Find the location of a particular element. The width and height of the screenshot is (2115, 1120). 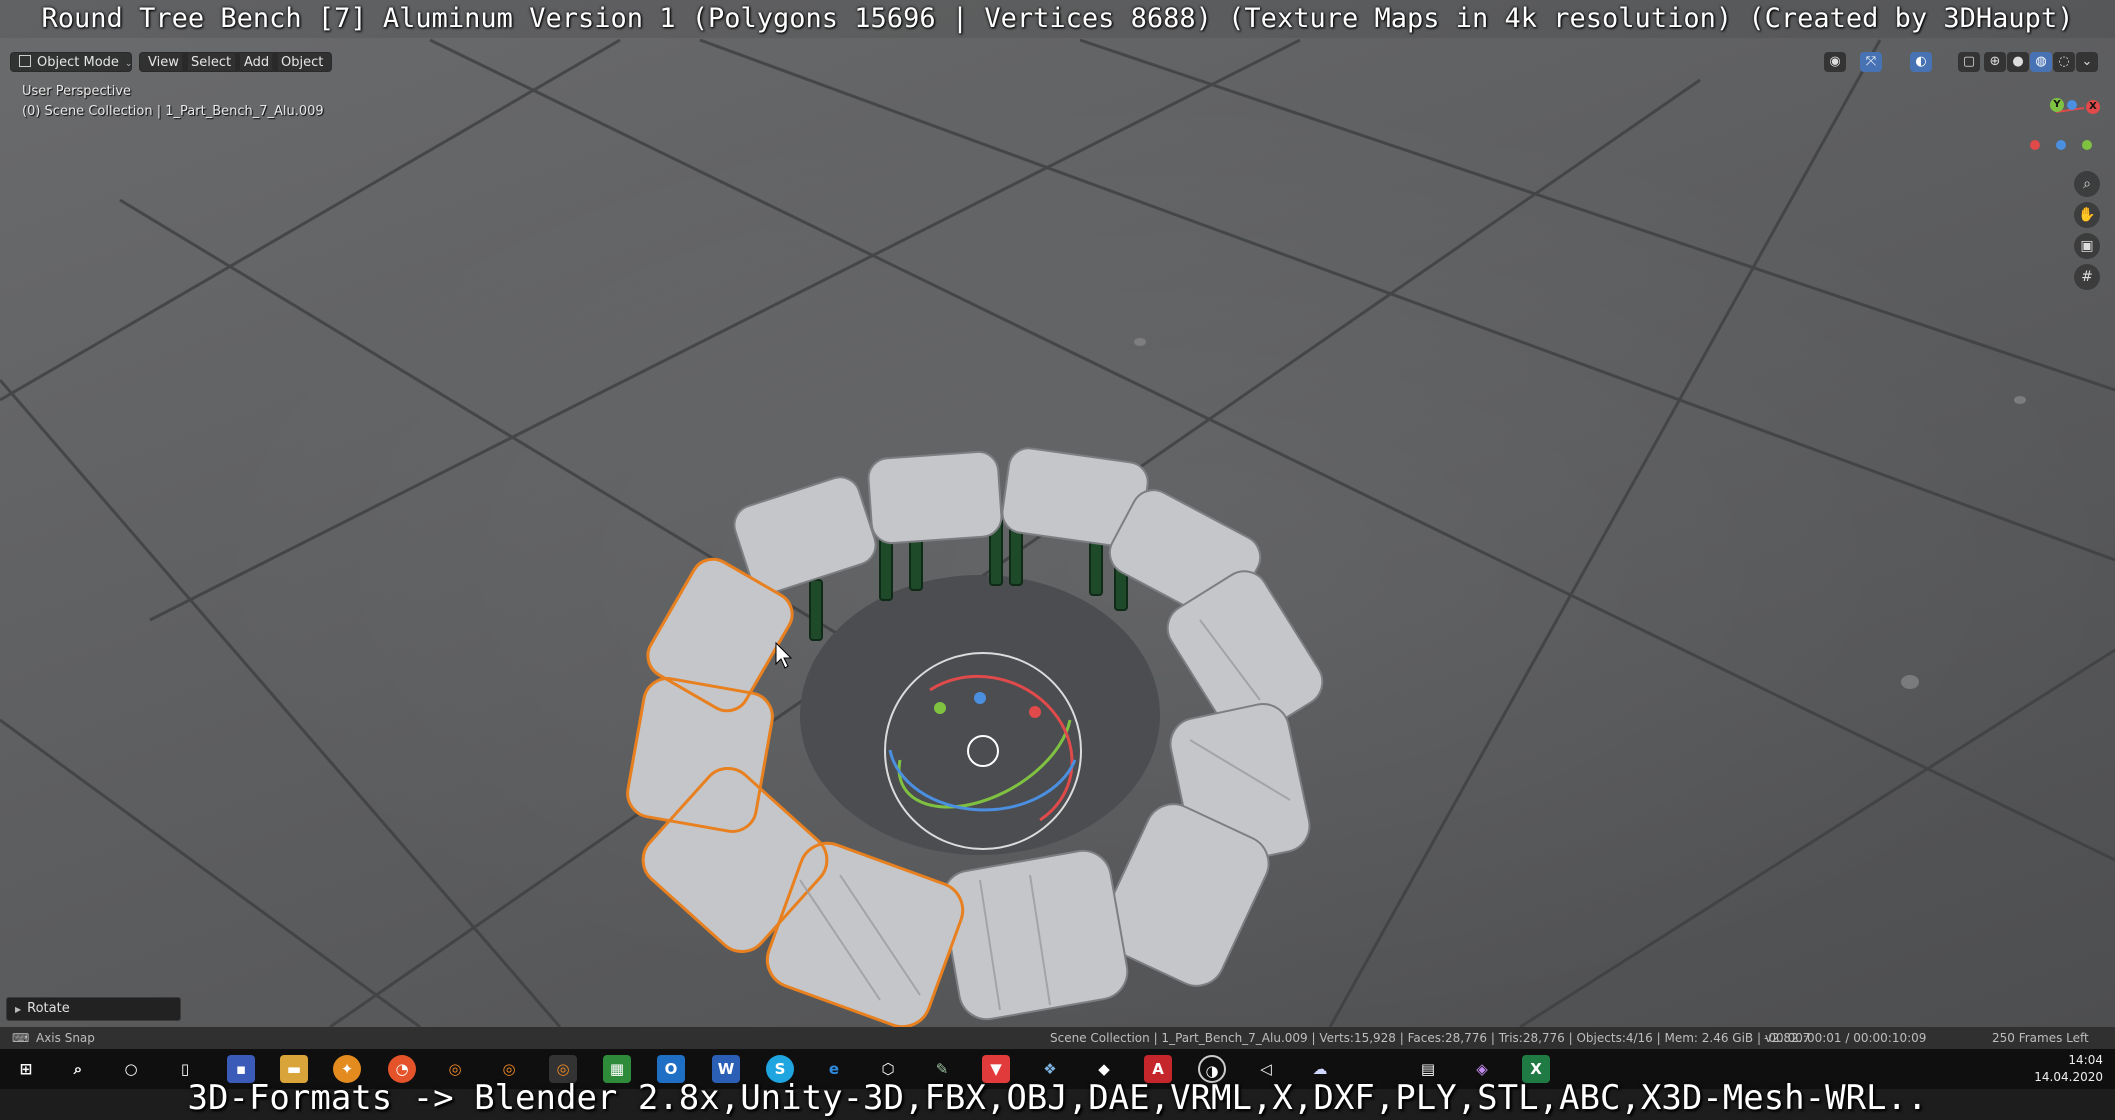

camera-icon: ▣ is located at coordinates (2087, 246).